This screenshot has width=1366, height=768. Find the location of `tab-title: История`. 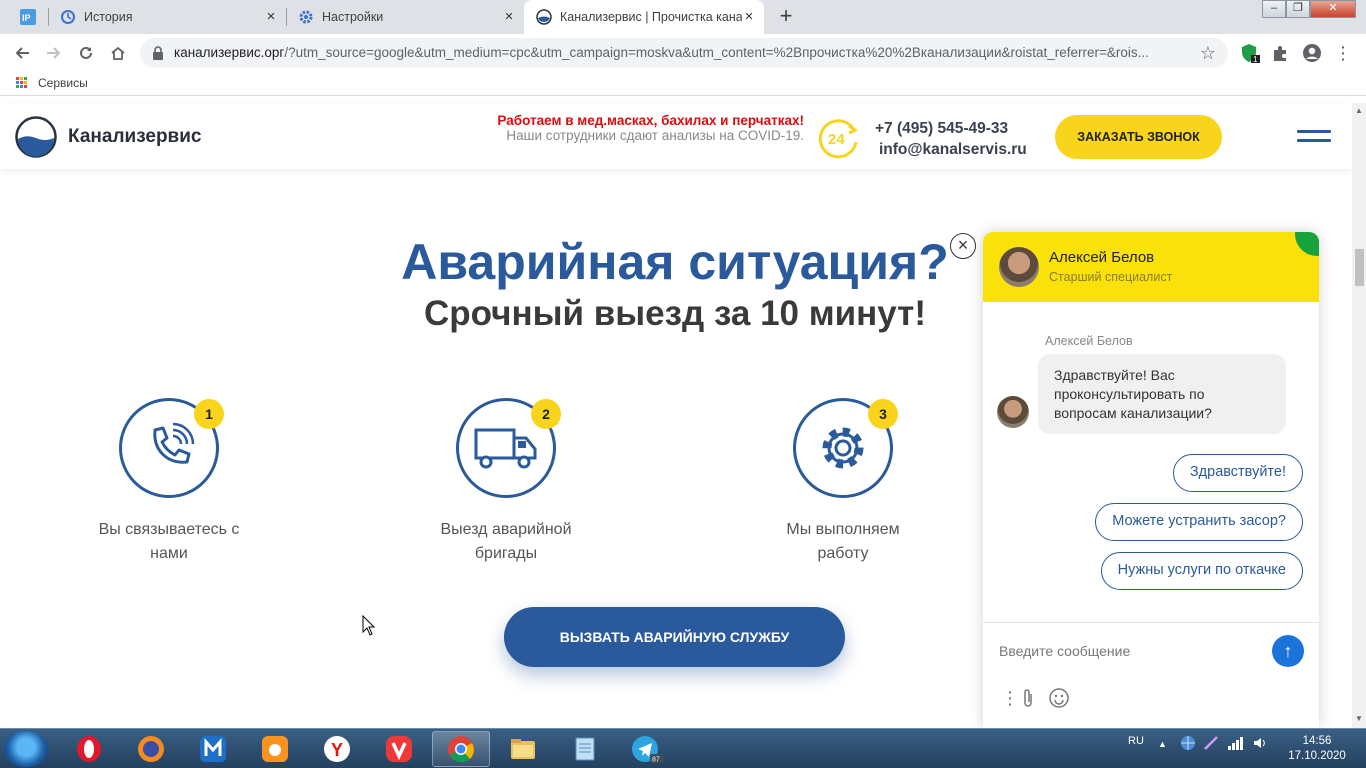

tab-title: История is located at coordinates (108, 17).